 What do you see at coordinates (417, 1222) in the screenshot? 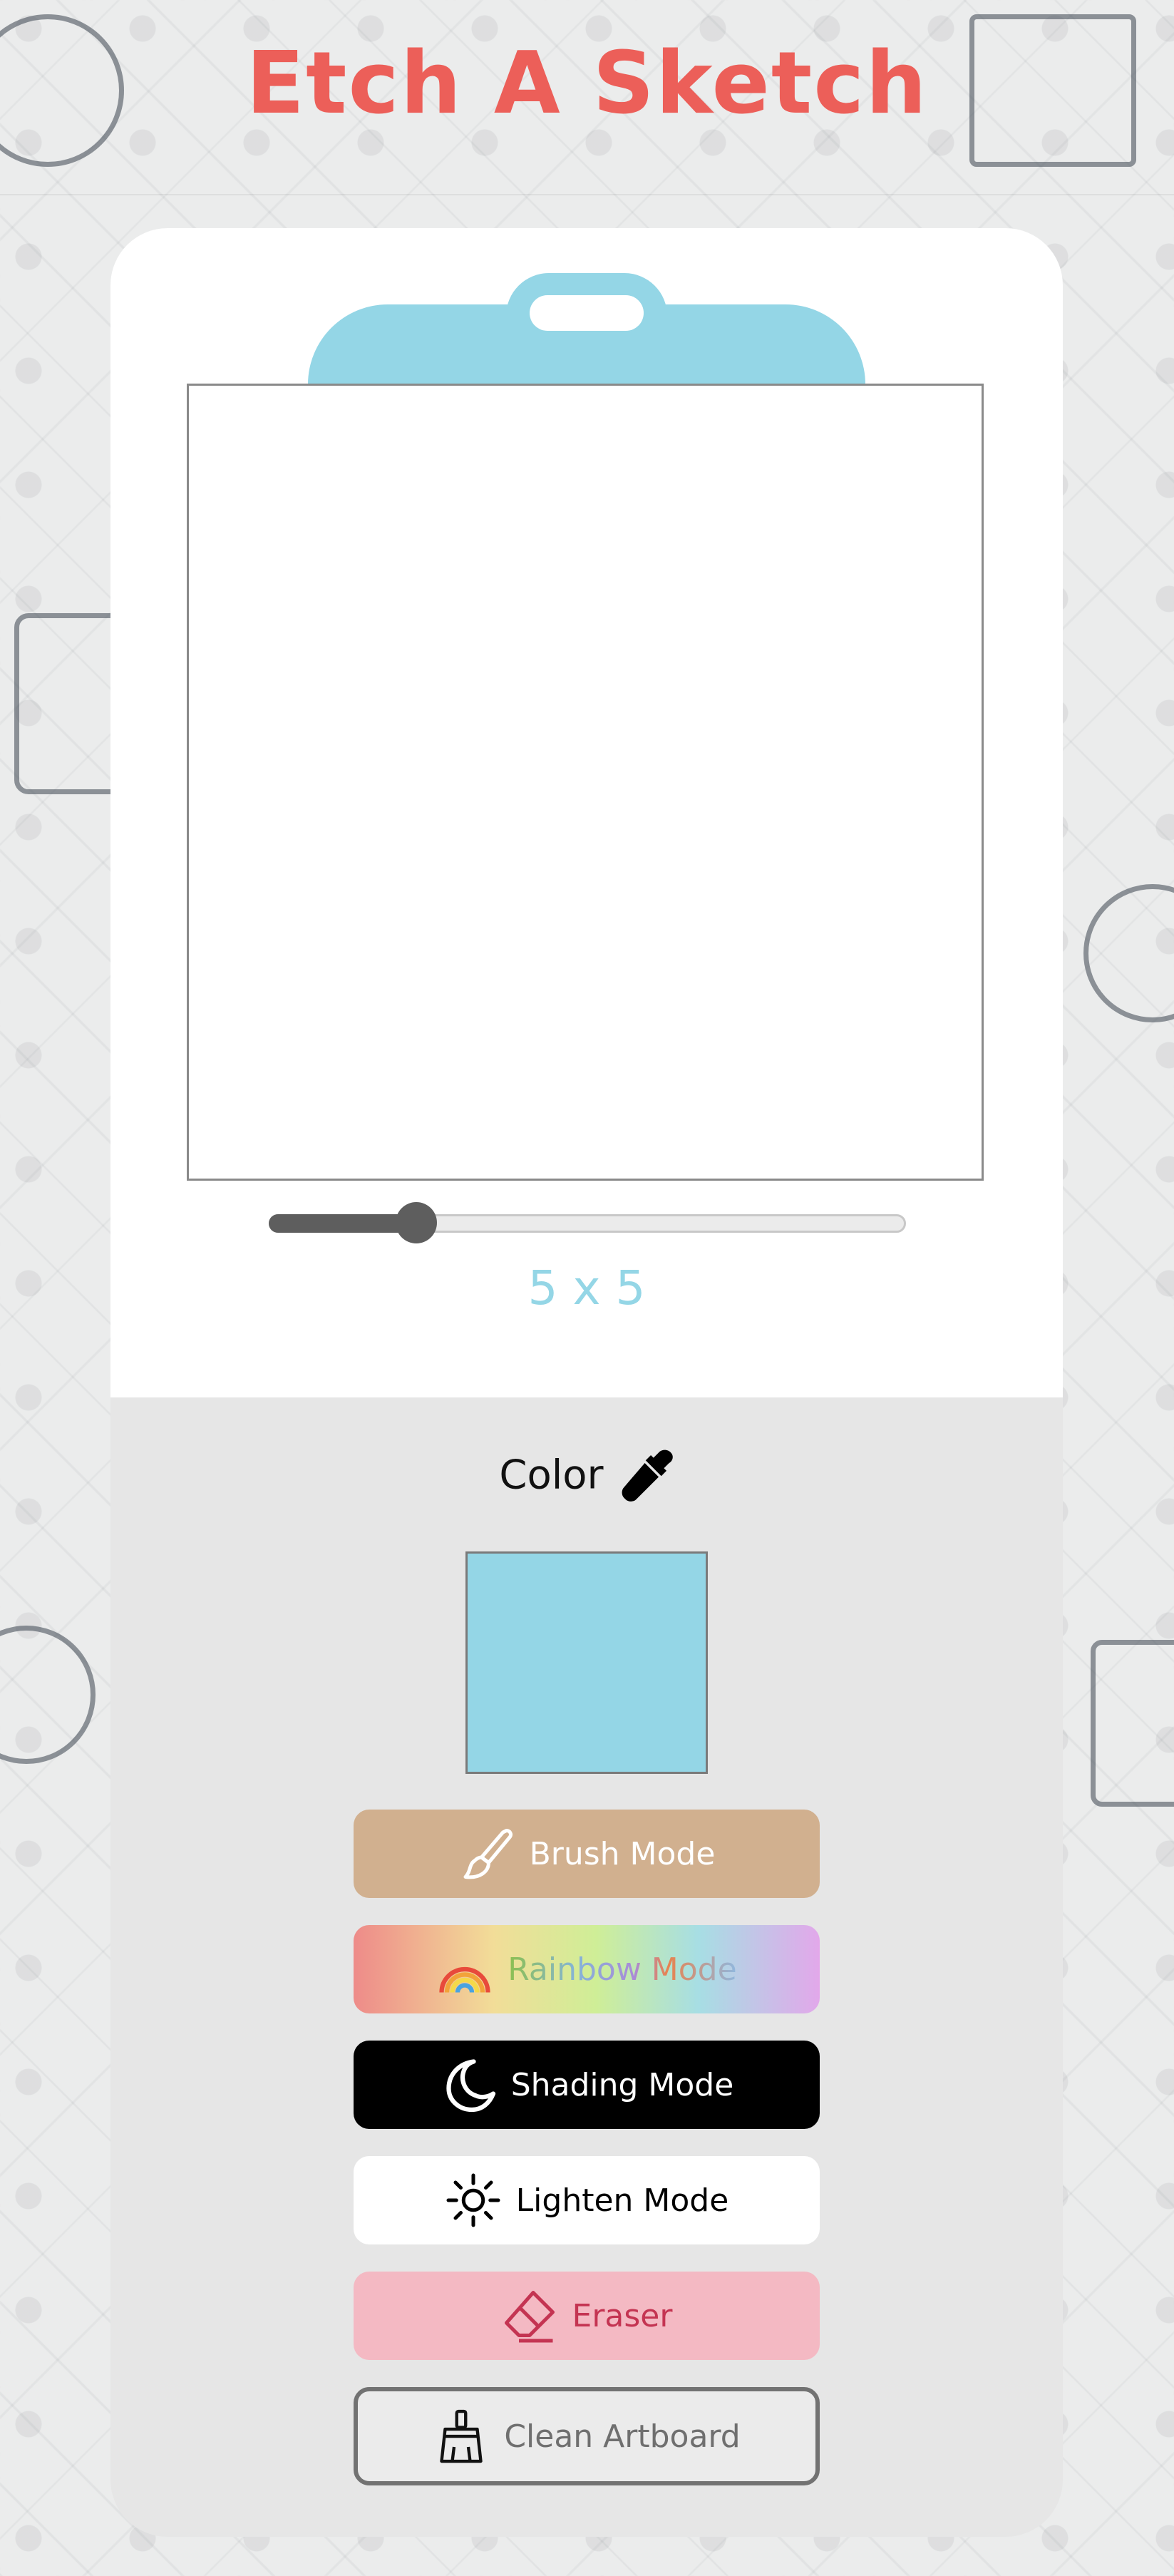
I see `slider-thumb` at bounding box center [417, 1222].